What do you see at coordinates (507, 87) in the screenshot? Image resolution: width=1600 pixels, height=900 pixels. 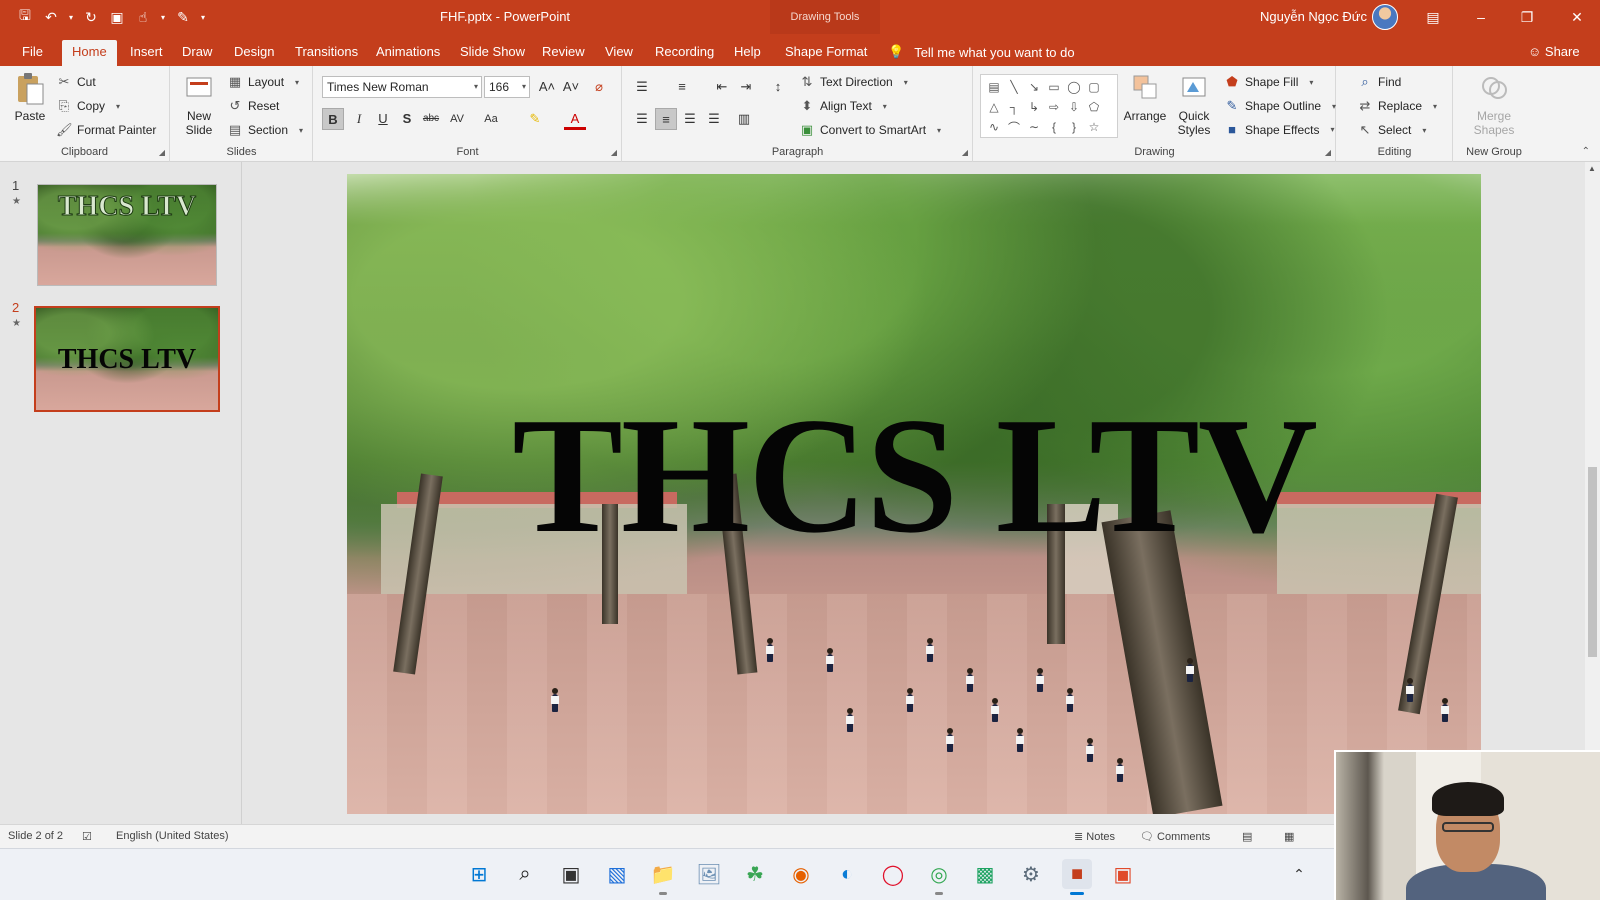 I see `font-size-select: 166 ▾` at bounding box center [507, 87].